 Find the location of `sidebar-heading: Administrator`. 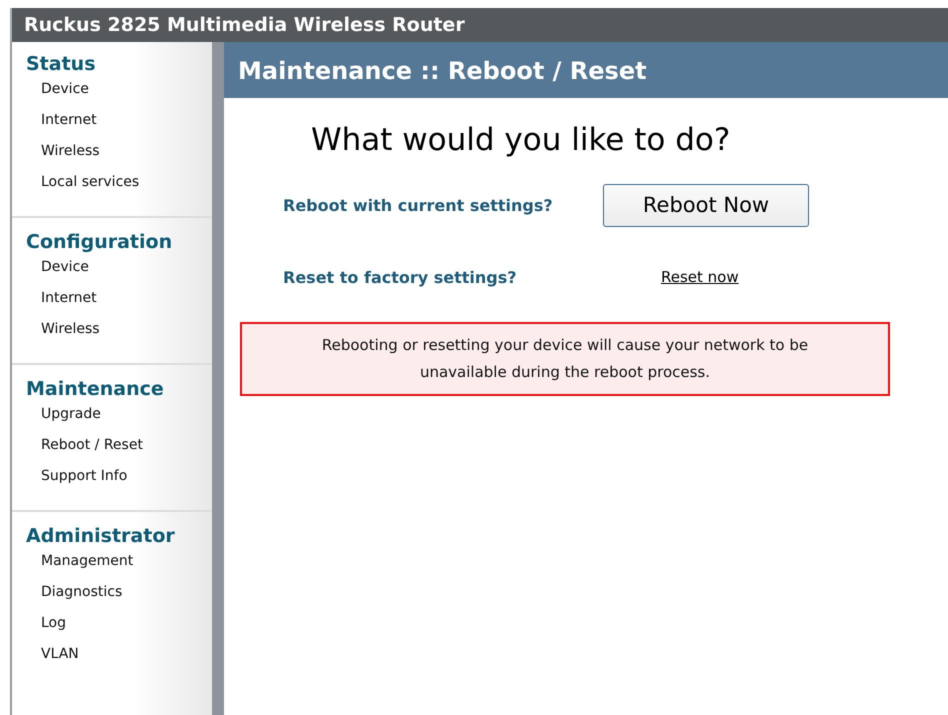

sidebar-heading: Administrator is located at coordinates (101, 536).